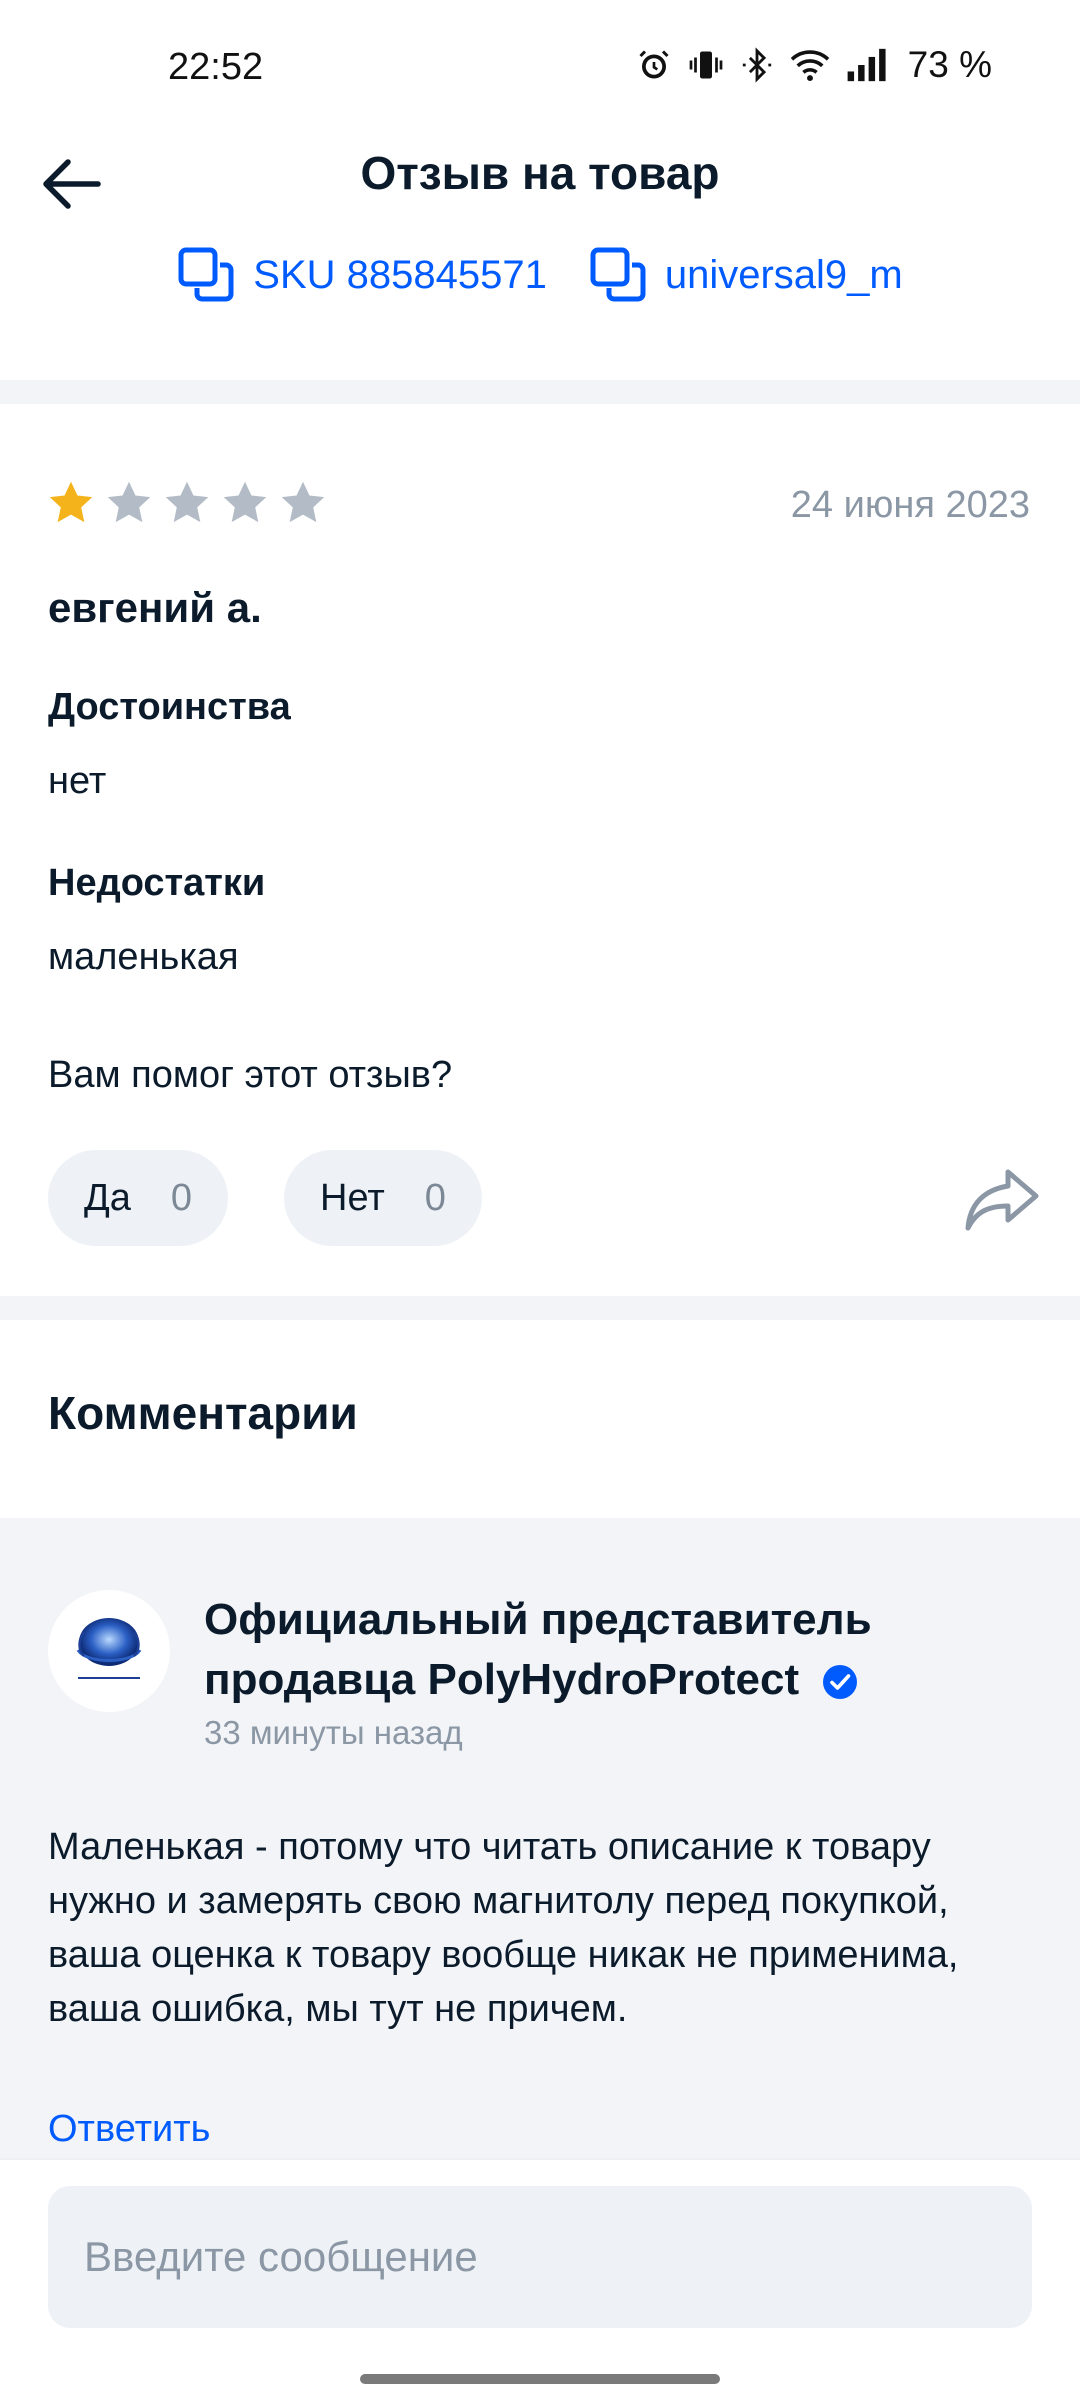 The image size is (1080, 2400). I want to click on star-filled-icon, so click(71, 502).